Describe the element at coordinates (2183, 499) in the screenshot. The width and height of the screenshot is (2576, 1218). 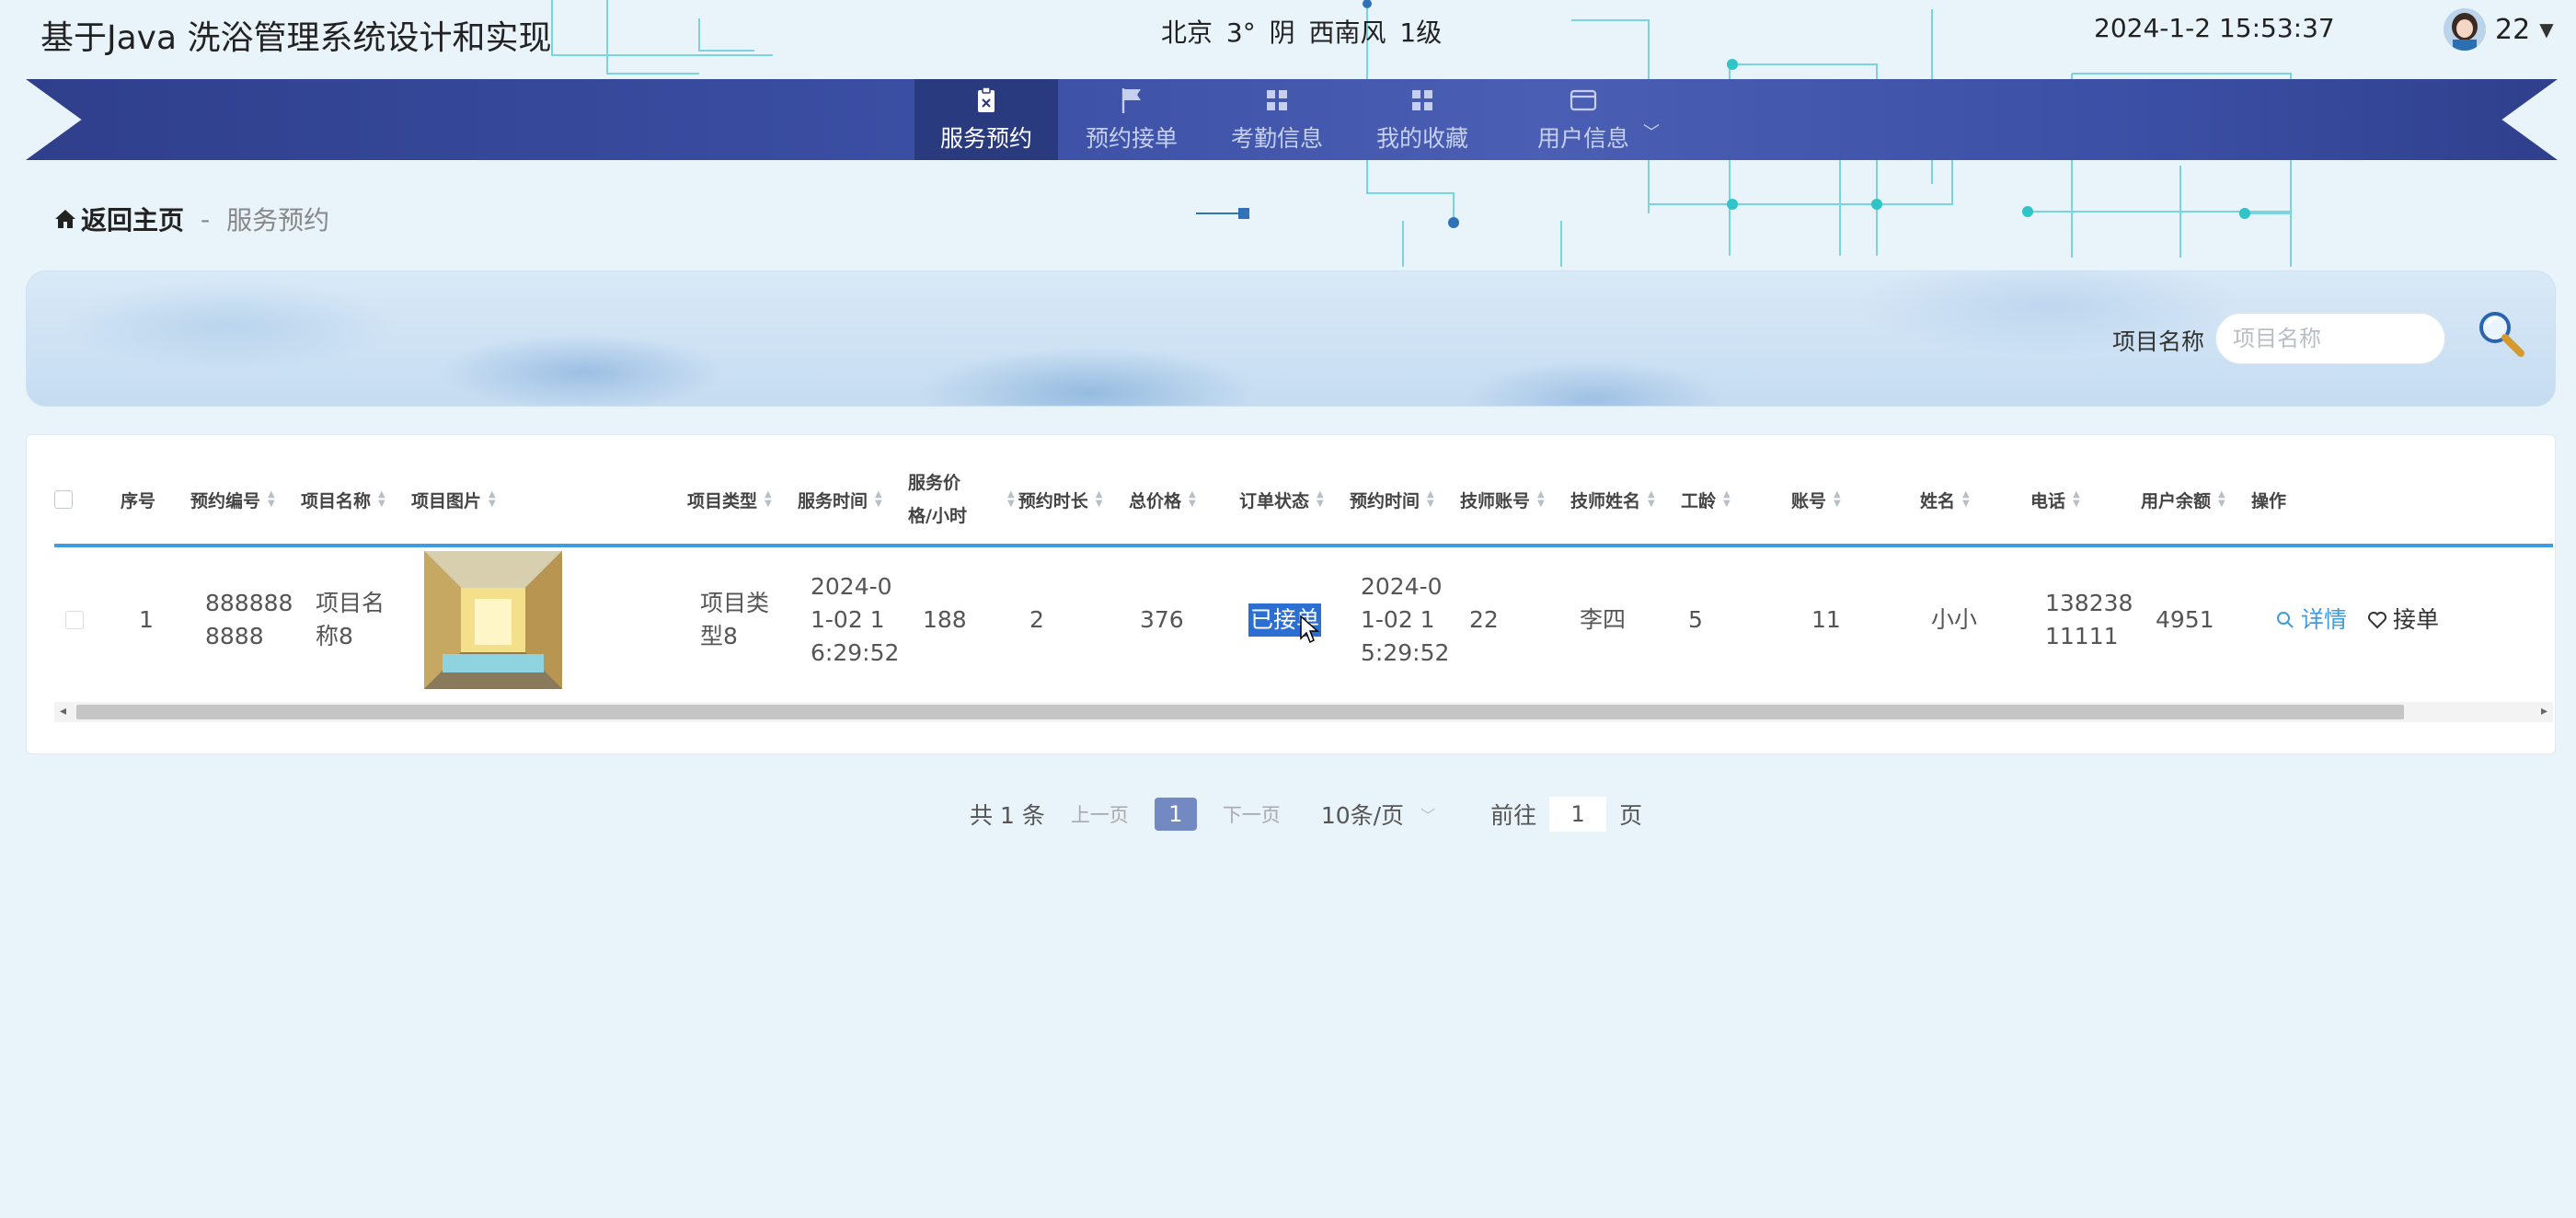
I see `column-header: 用户余额 ▲ ▼` at that location.